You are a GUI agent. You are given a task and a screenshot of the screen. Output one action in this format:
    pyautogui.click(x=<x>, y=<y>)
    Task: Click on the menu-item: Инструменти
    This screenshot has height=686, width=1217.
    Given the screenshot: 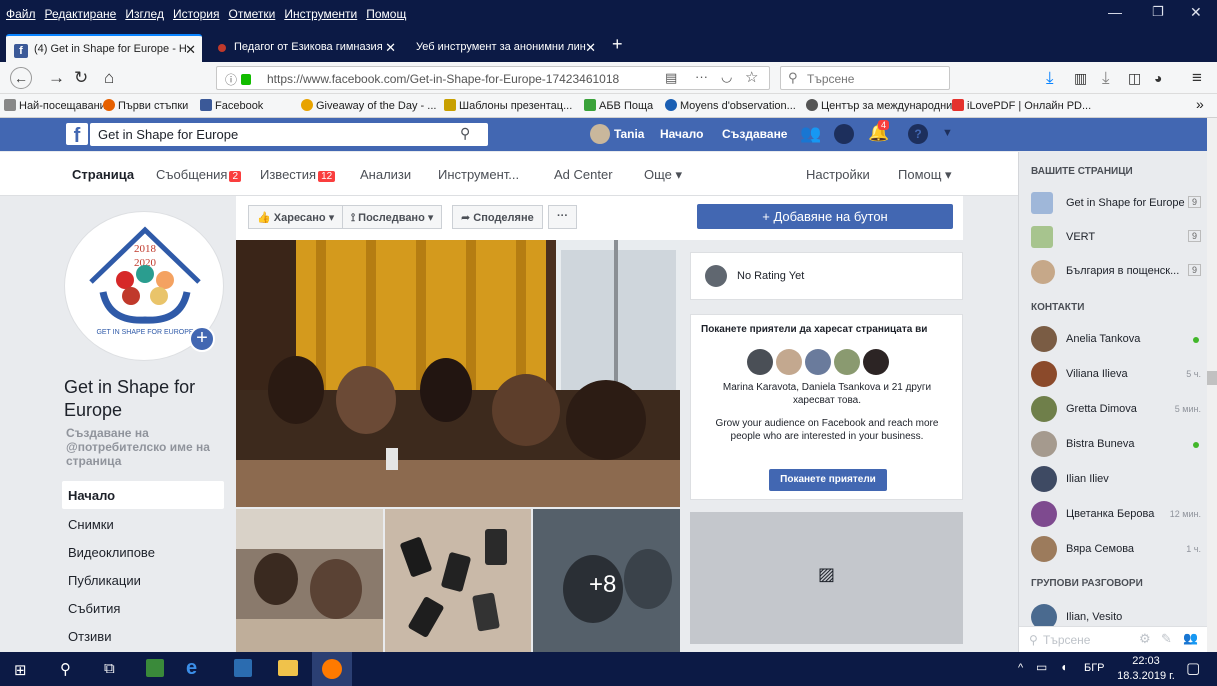 What is the action you would take?
    pyautogui.click(x=320, y=14)
    